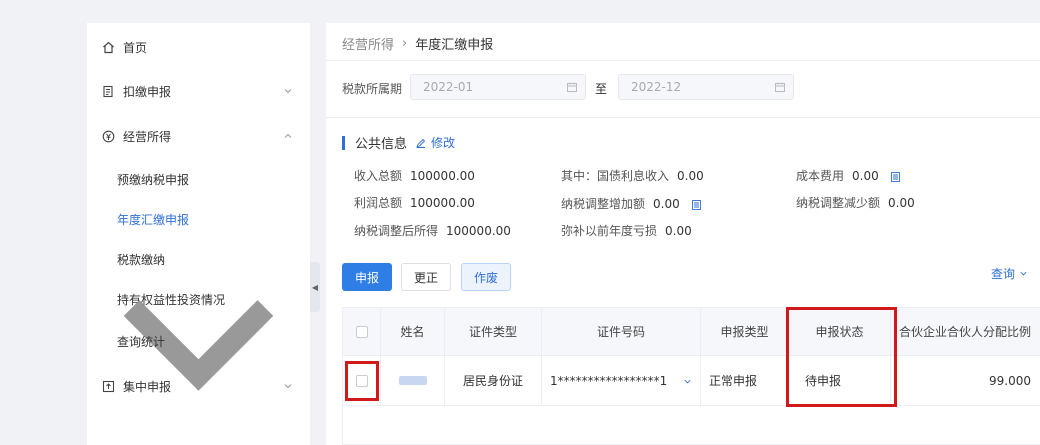 The height and width of the screenshot is (445, 1040). I want to click on tax-adjust-increase: 纳税调整增加额 0.00, so click(631, 203).